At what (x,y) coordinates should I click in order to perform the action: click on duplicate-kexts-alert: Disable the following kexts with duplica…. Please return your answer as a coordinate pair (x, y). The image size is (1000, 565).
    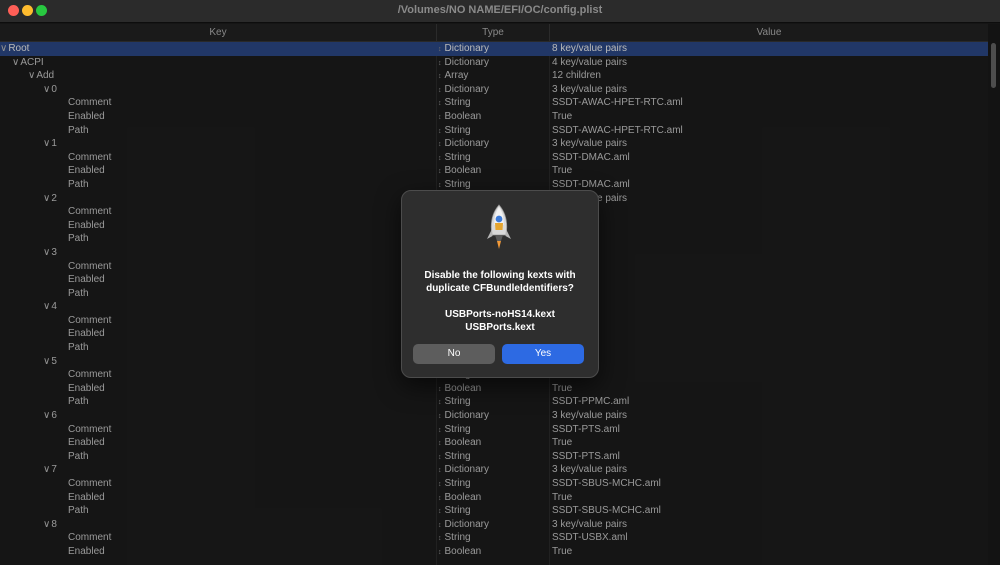
    Looking at the image, I should click on (500, 284).